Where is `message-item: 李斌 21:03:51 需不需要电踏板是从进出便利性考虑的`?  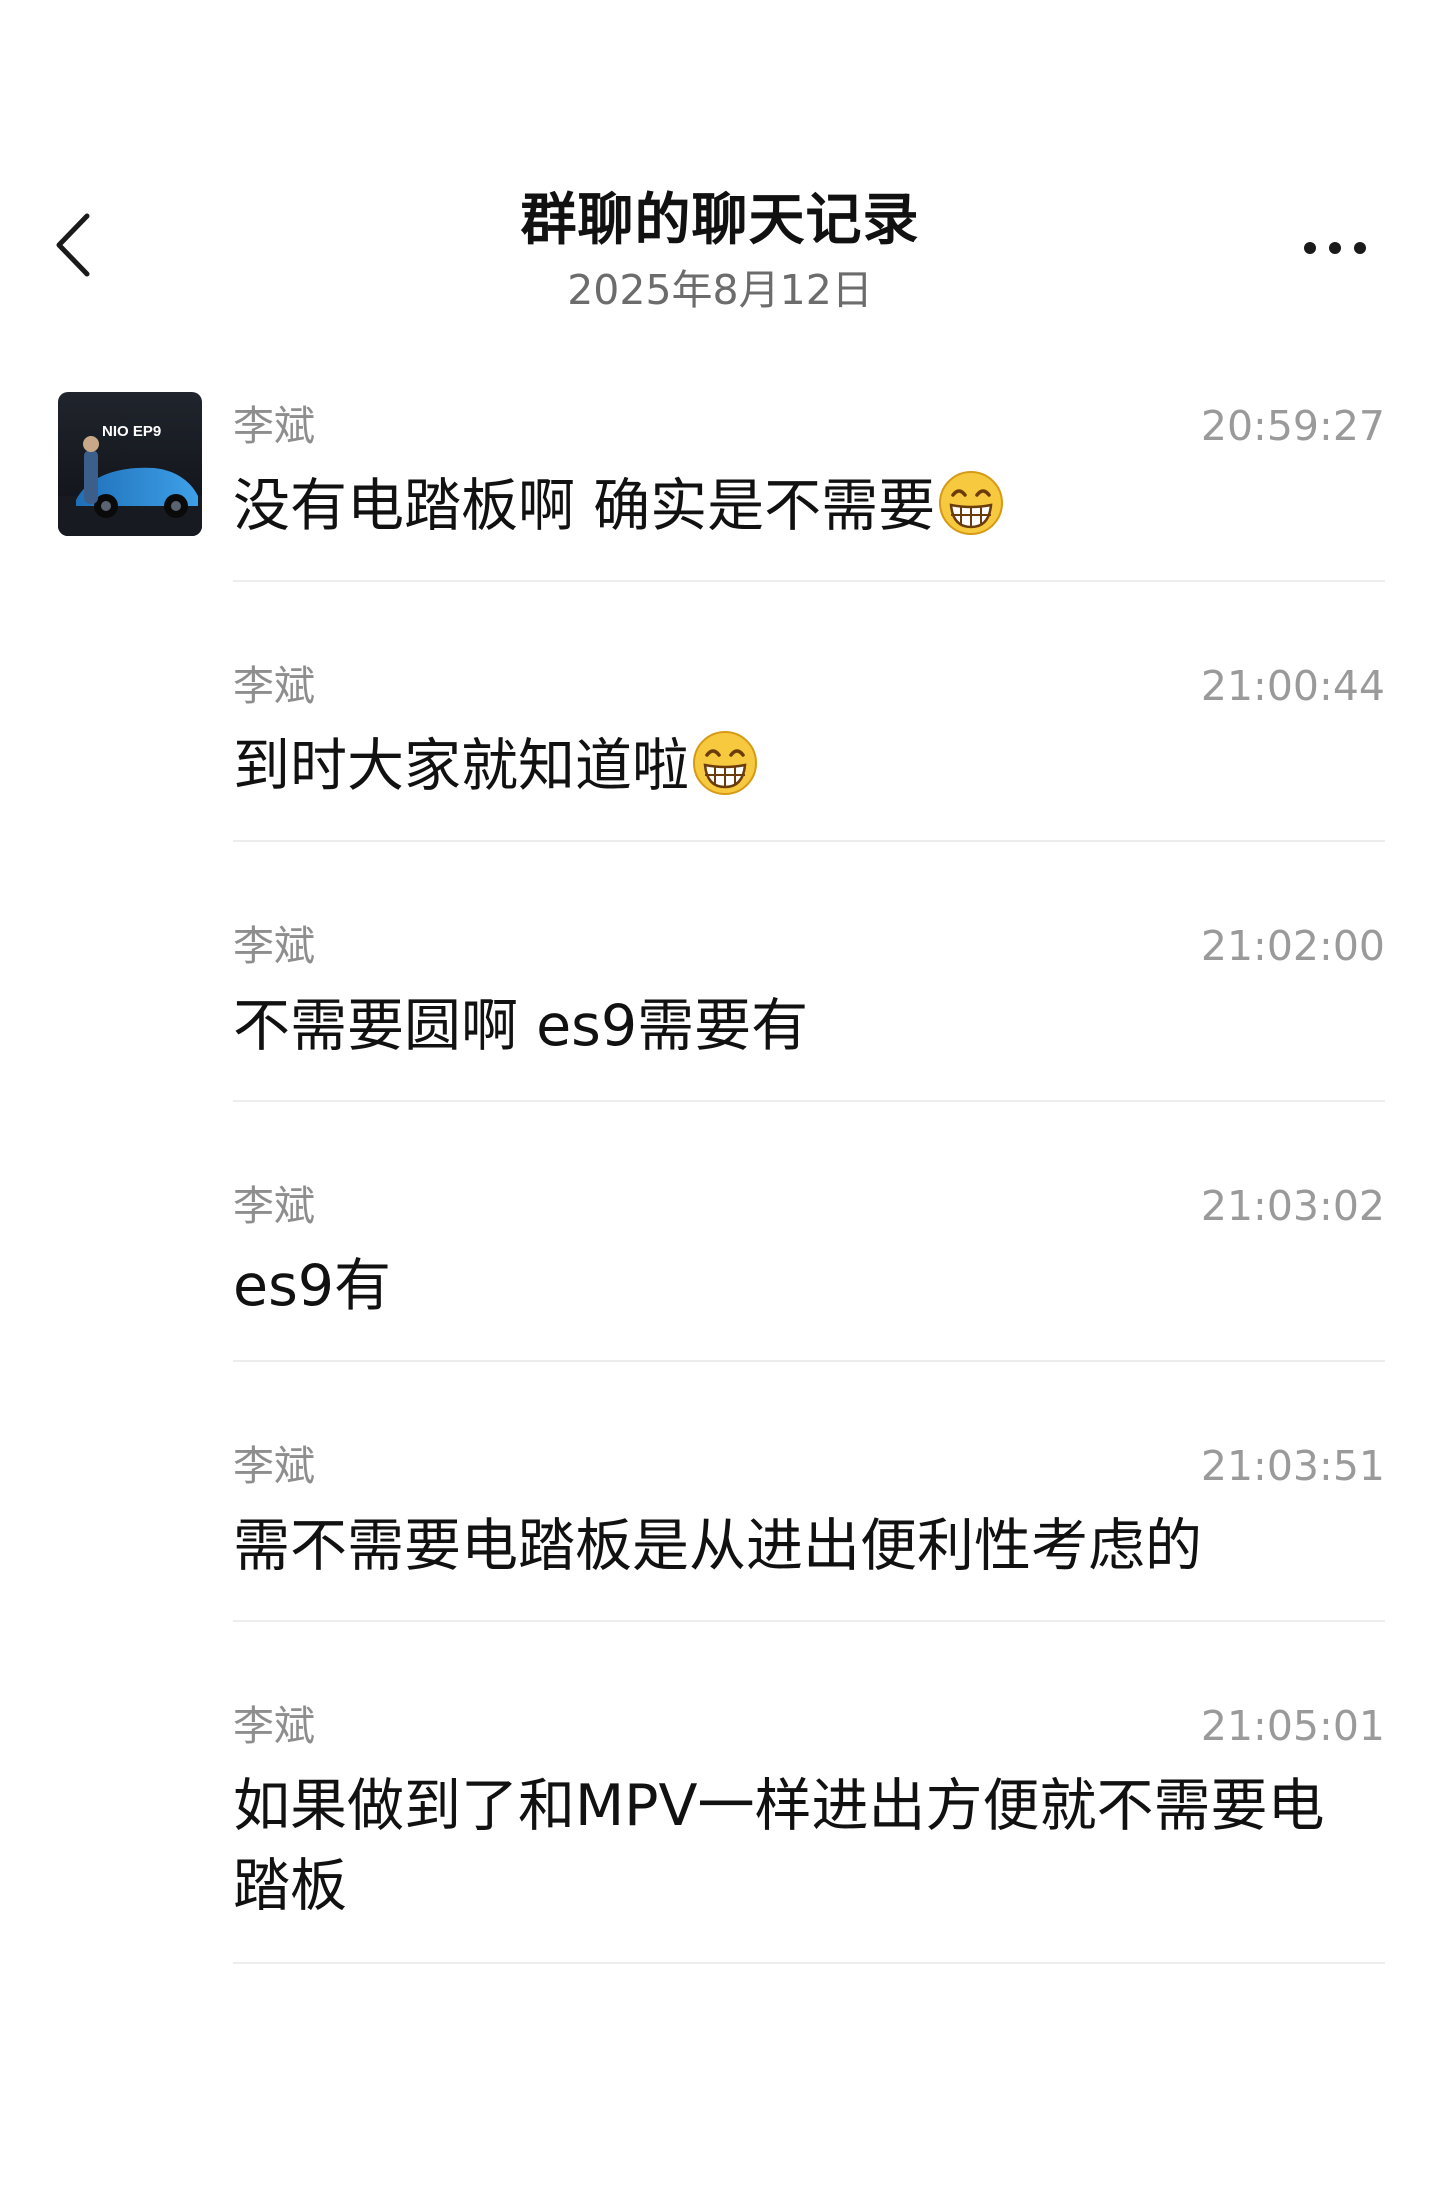
message-item: 李斌 21:03:51 需不需要电踏板是从进出便利性考虑的 is located at coordinates (809, 1530).